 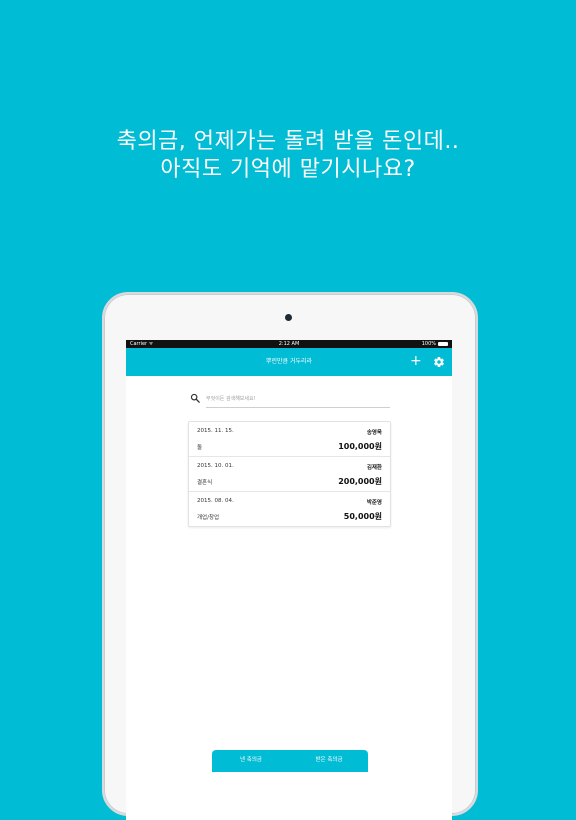 I want to click on camera-icon, so click(x=288, y=317).